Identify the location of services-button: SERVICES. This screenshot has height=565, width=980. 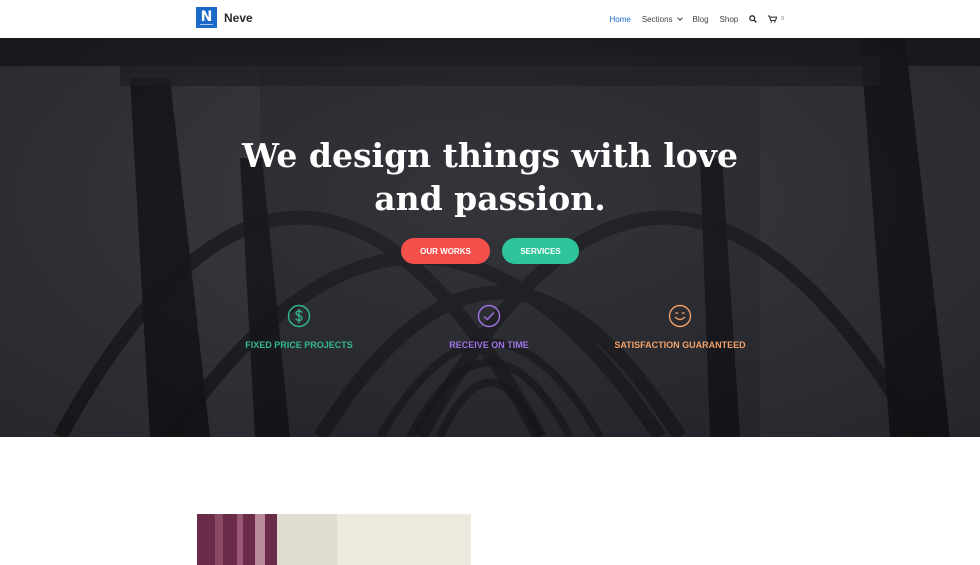
(540, 251).